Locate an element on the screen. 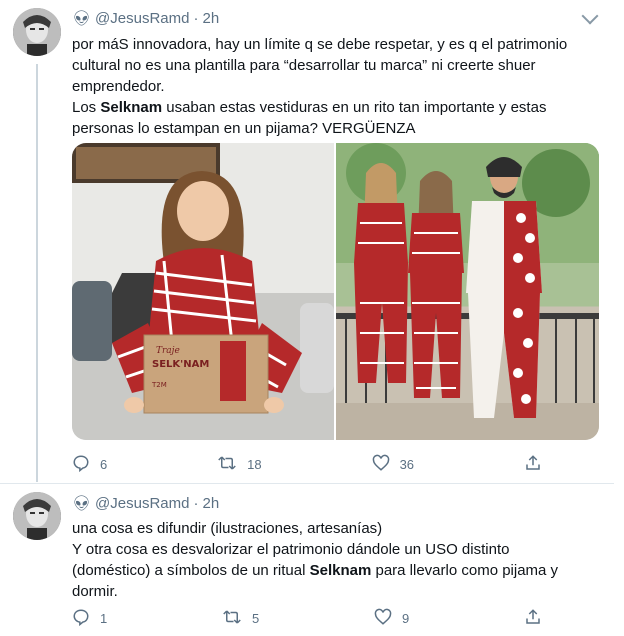 The image size is (624, 636). box-text: SELK'NAM is located at coordinates (180, 364).